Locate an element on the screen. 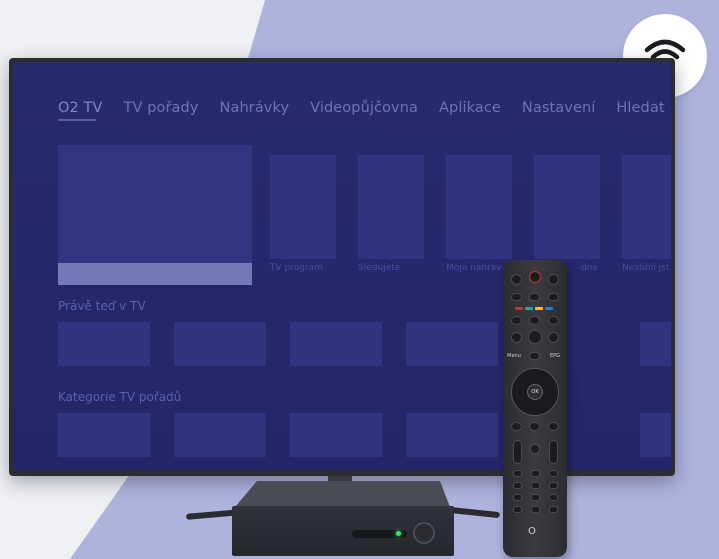 This screenshot has height=559, width=719. stop-button is located at coordinates (534, 320).